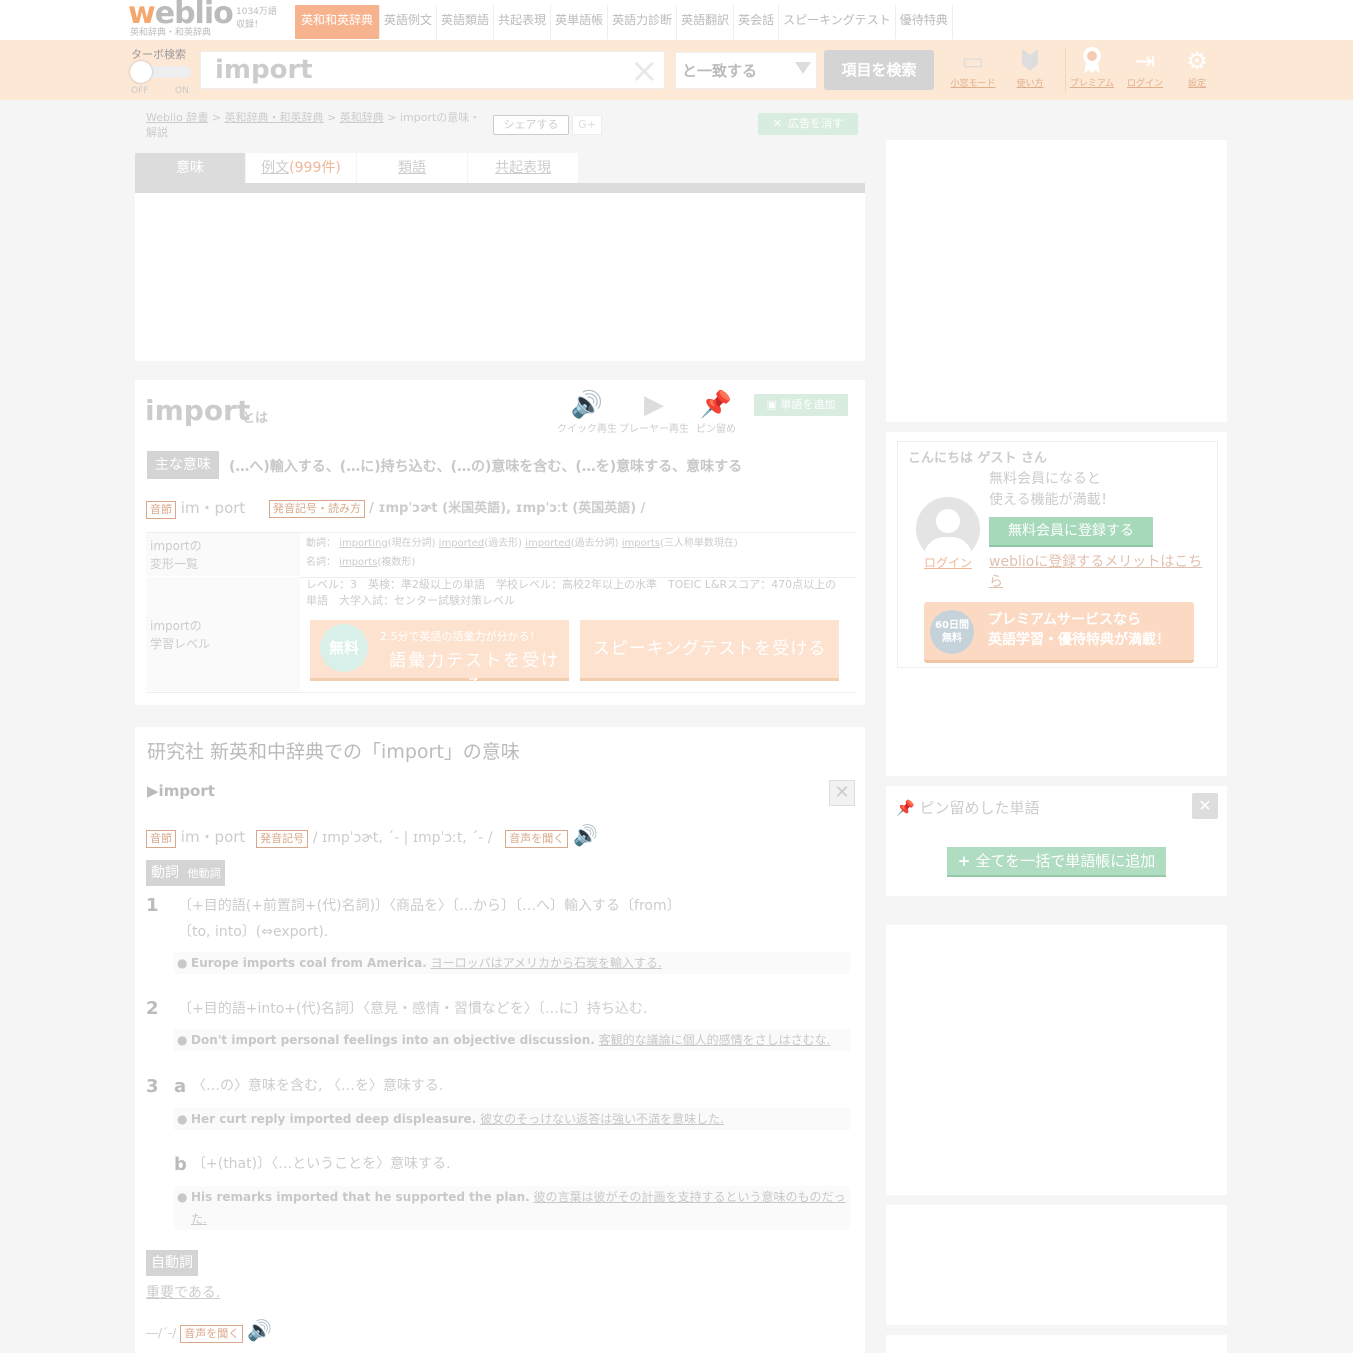 Image resolution: width=1353 pixels, height=1353 pixels. Describe the element at coordinates (256, 18) in the screenshot. I see `word-count: 1034万語 収録！` at that location.